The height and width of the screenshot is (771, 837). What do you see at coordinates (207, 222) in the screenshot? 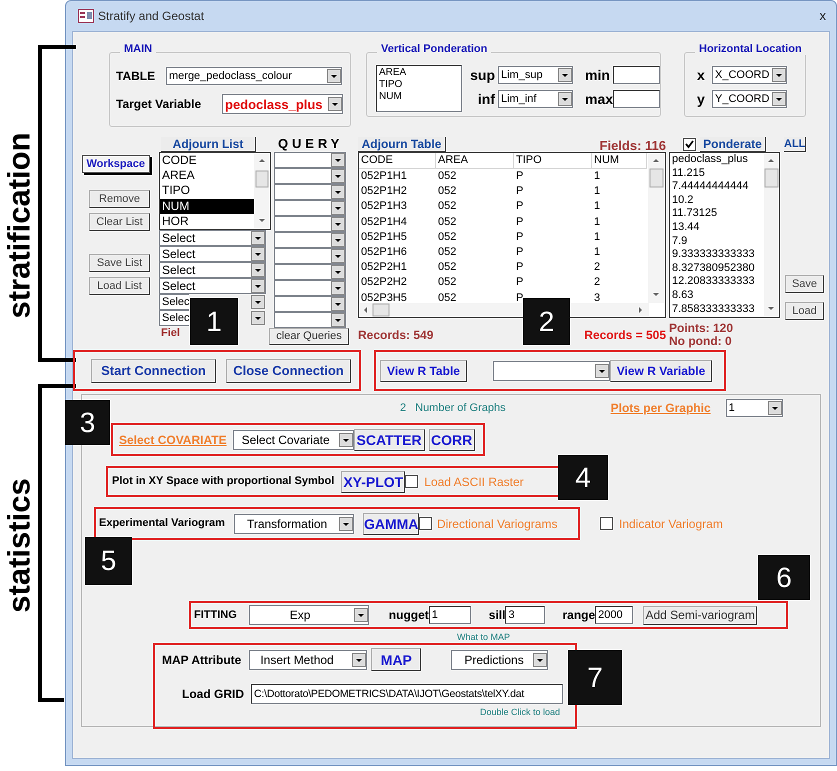
I see `list-item: HOR` at bounding box center [207, 222].